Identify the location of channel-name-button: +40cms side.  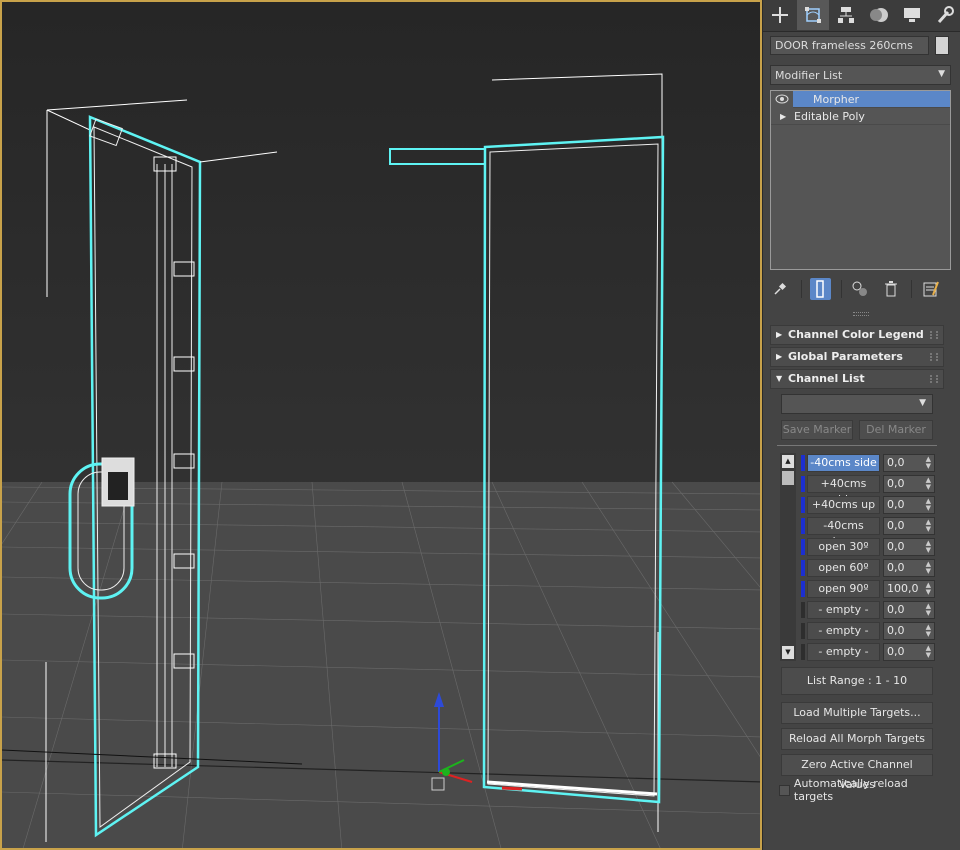
(843, 490).